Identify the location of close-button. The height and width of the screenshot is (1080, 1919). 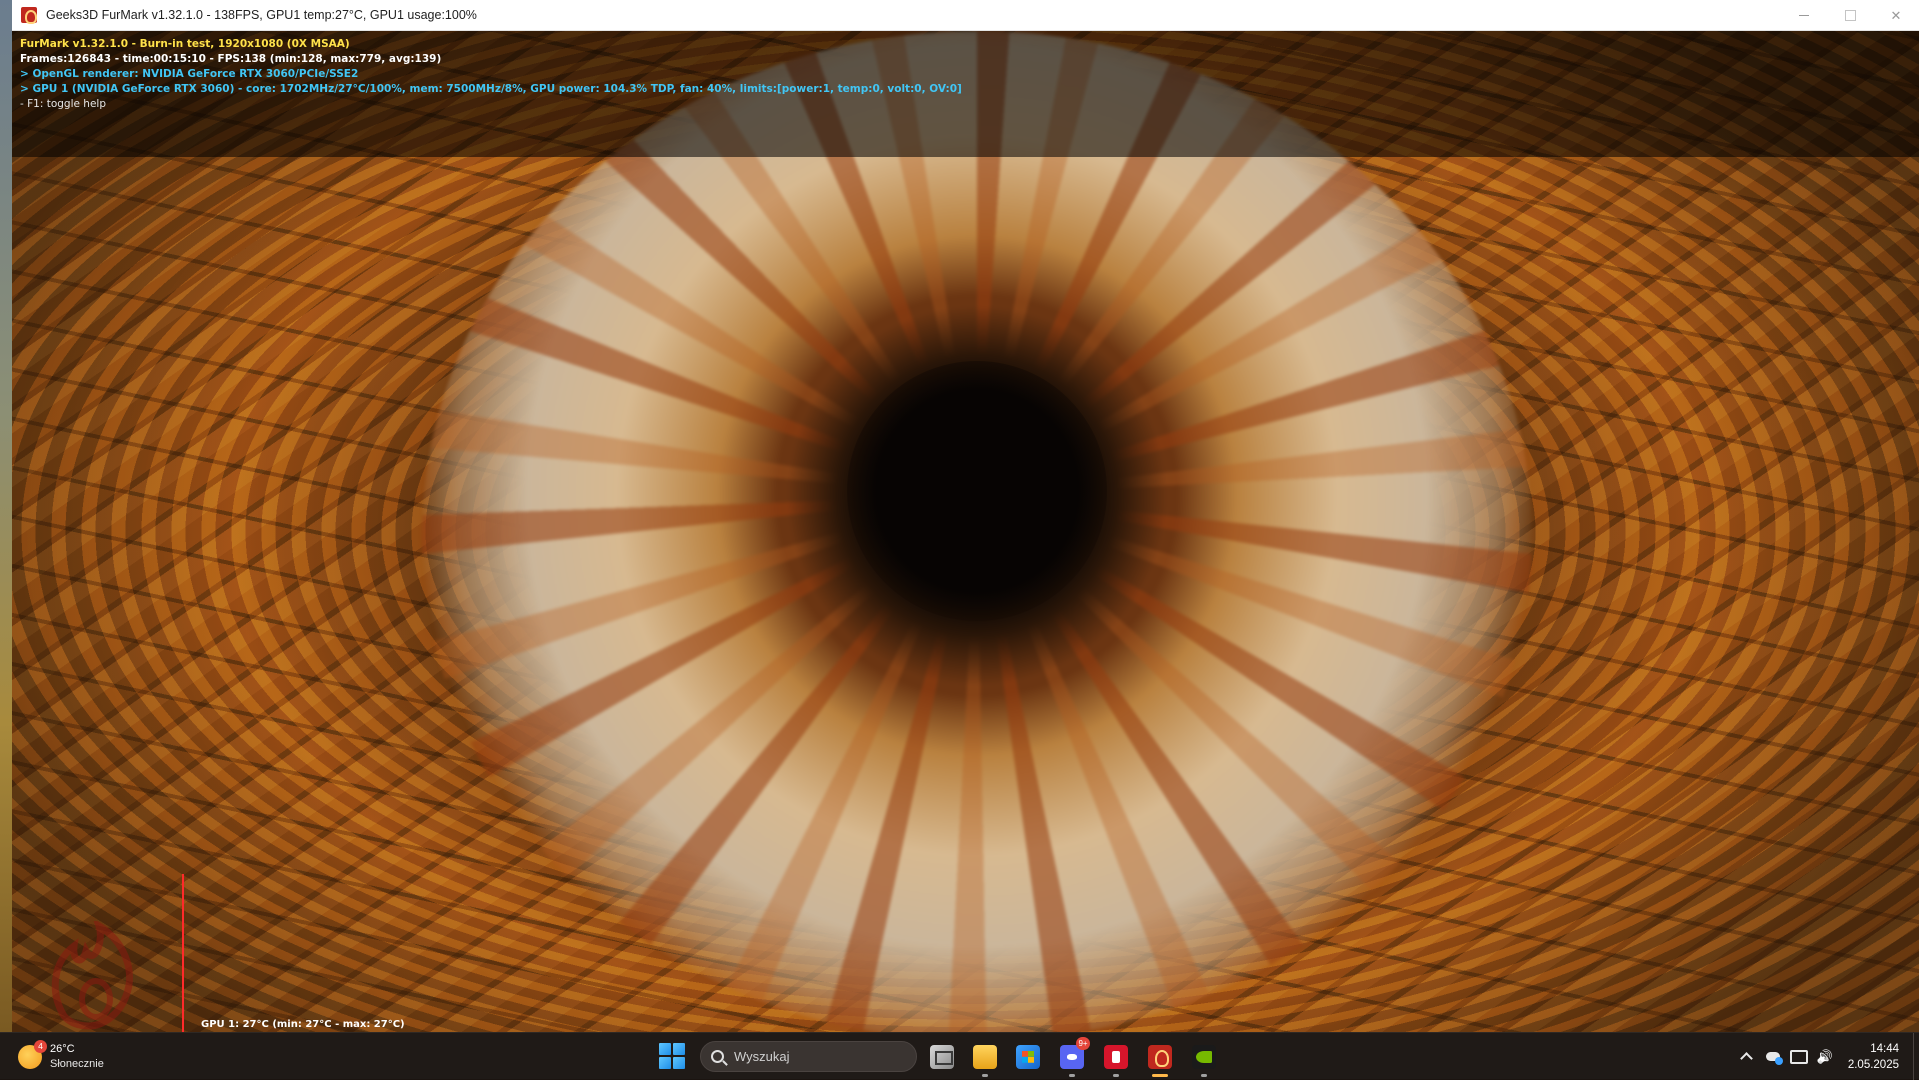
(1896, 15).